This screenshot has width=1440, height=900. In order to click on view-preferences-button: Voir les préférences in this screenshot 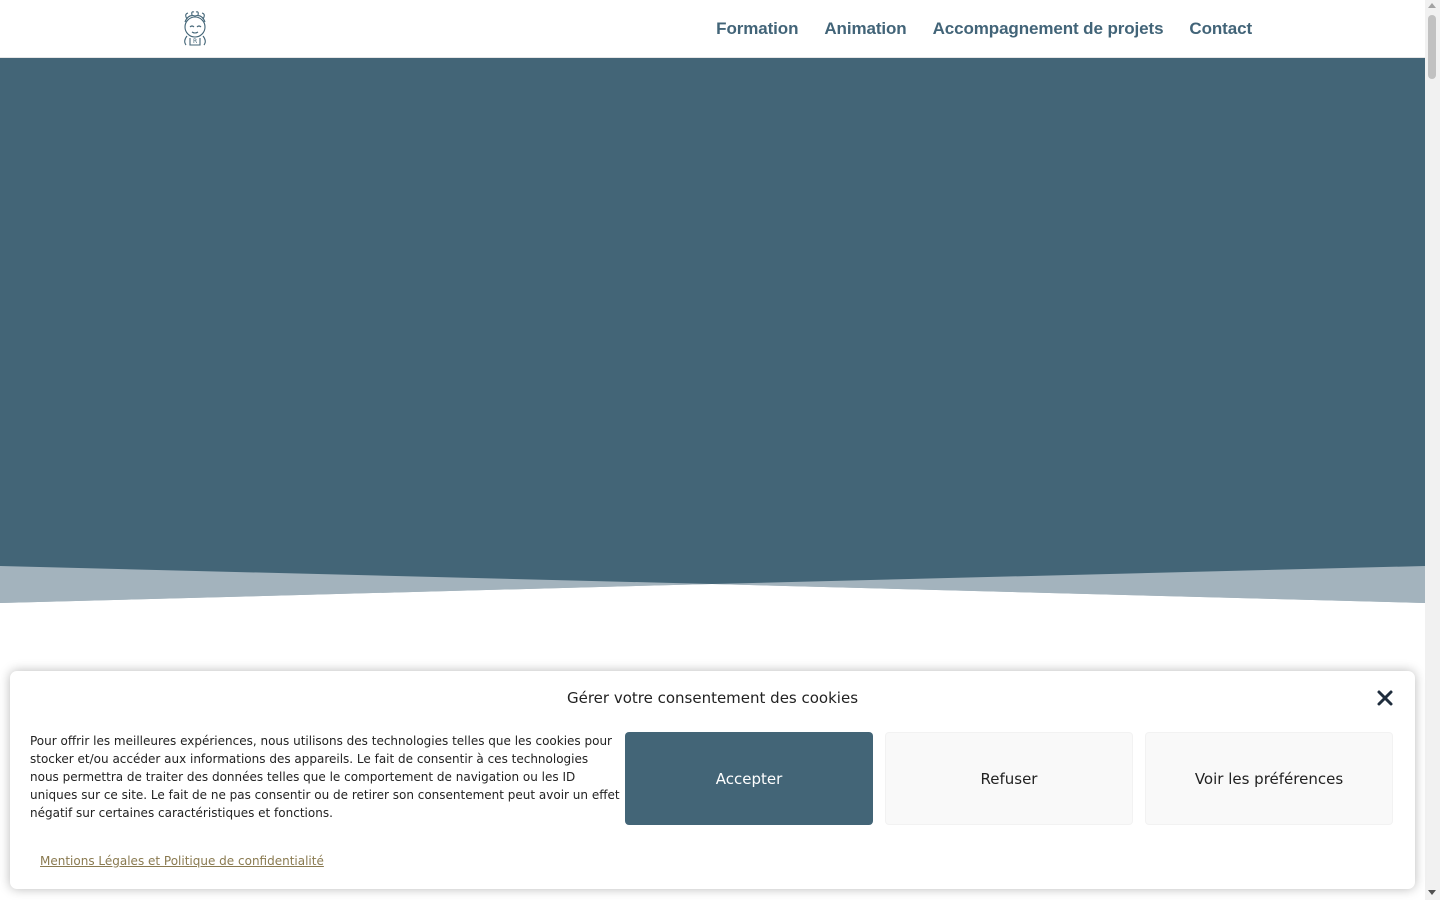, I will do `click(1269, 778)`.